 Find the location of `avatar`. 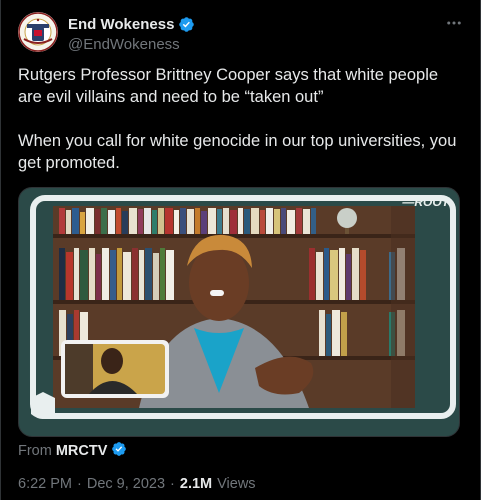

avatar is located at coordinates (38, 32).